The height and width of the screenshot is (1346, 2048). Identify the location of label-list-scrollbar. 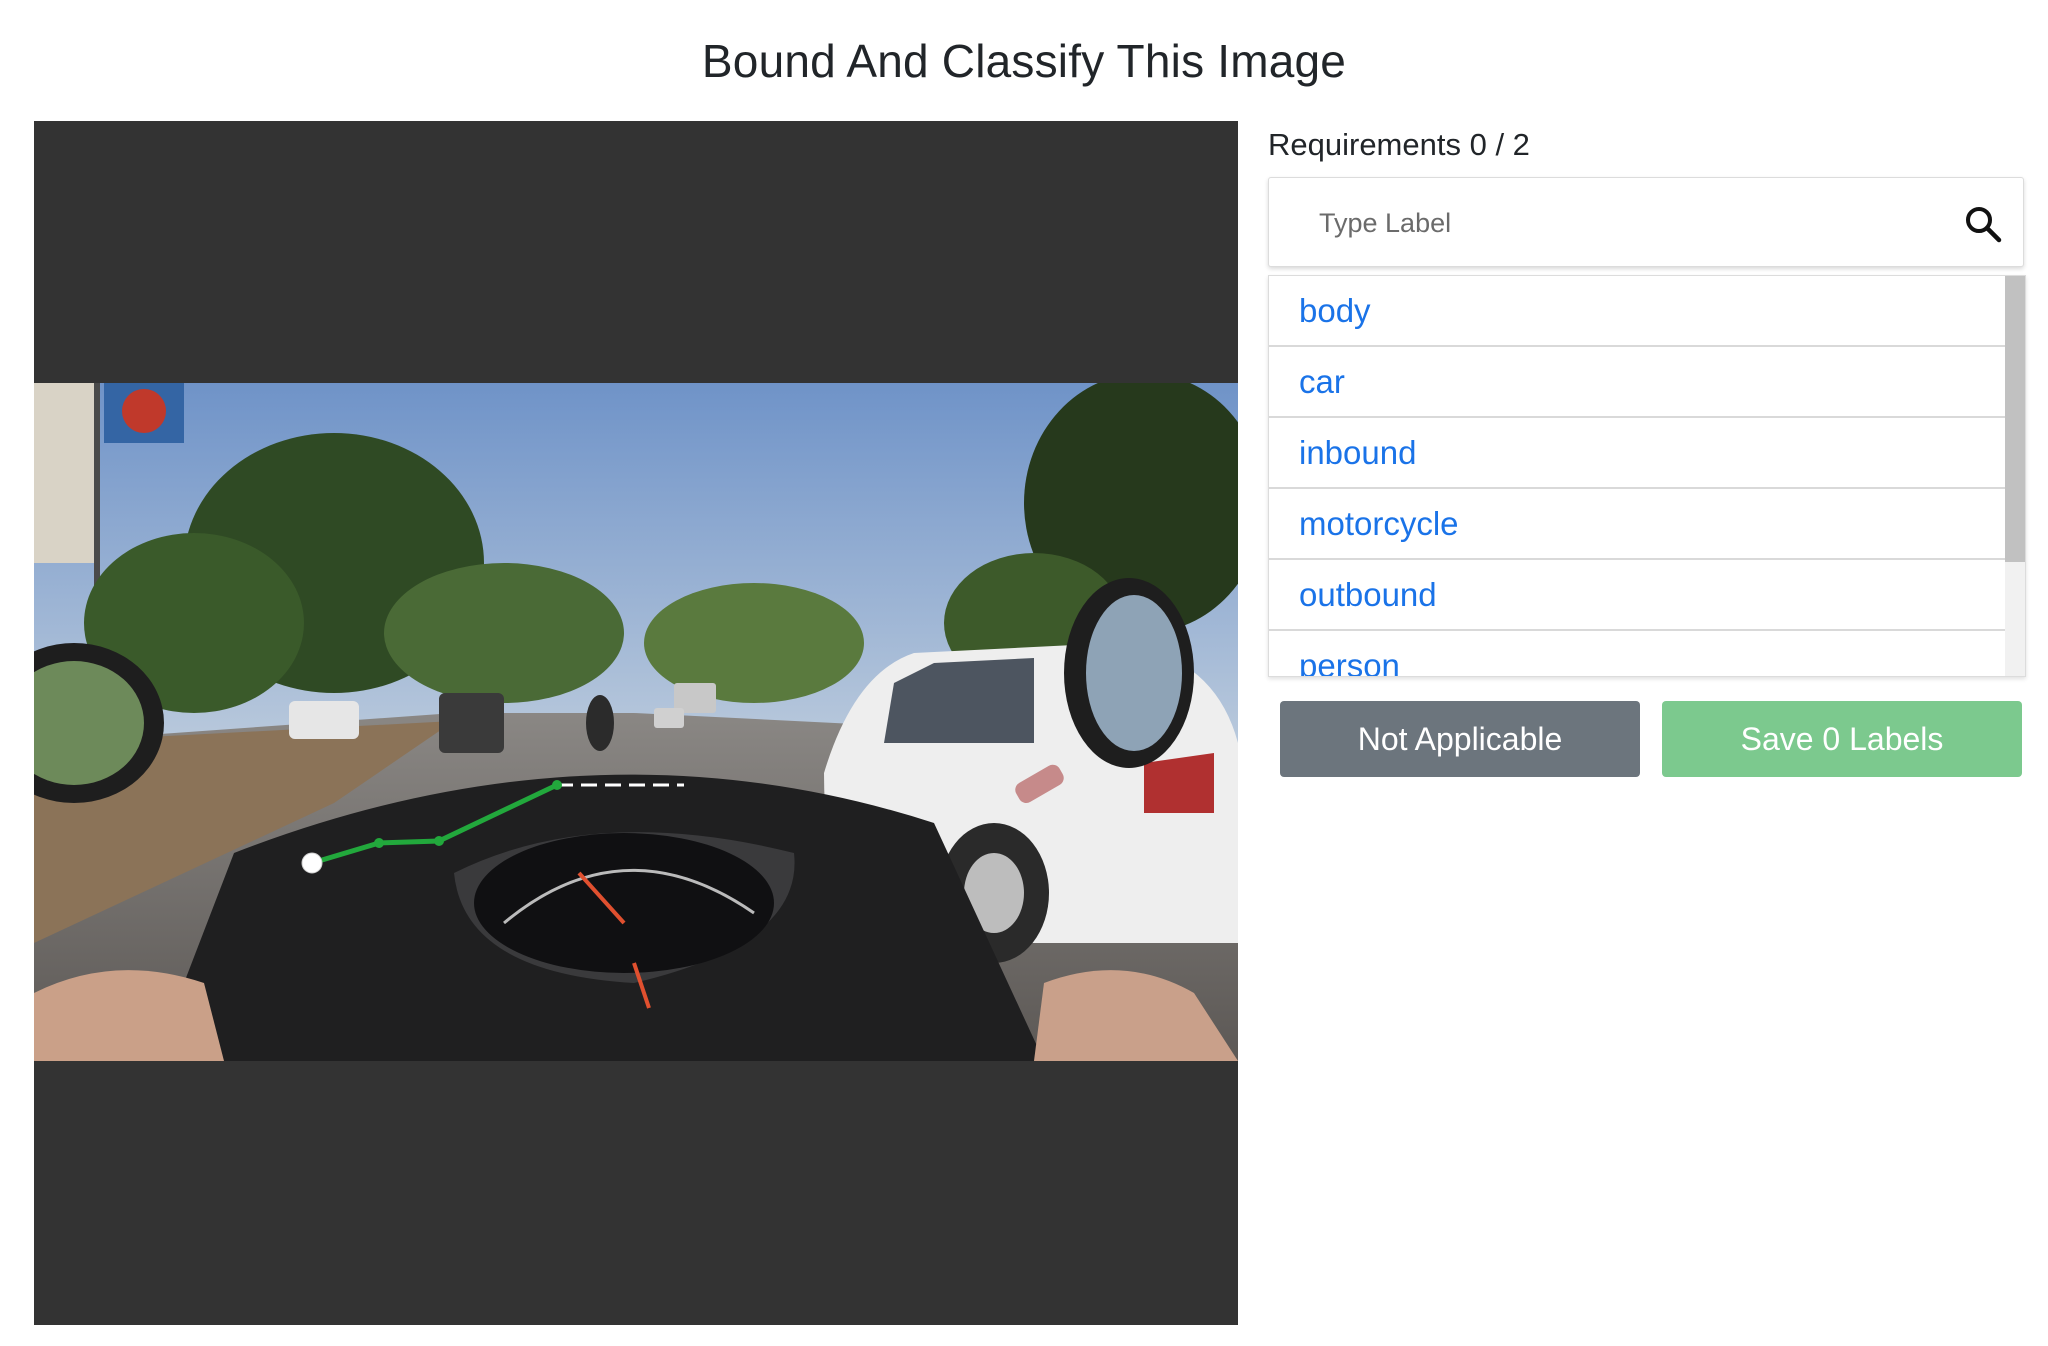
(2015, 476).